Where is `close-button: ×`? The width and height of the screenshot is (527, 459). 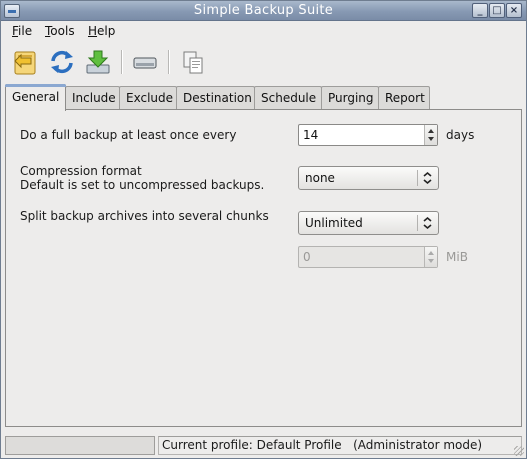 close-button: × is located at coordinates (514, 10).